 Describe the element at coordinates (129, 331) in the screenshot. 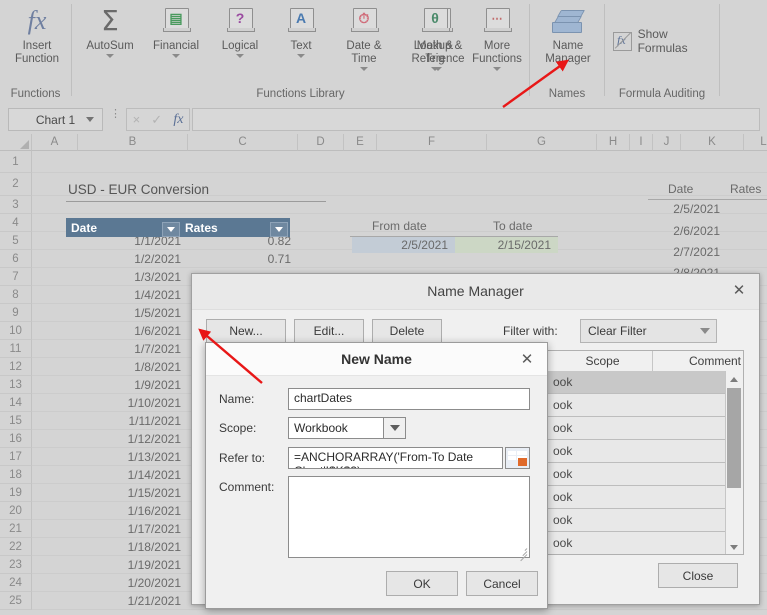

I see `table-cell-date: 1/6/2021` at that location.